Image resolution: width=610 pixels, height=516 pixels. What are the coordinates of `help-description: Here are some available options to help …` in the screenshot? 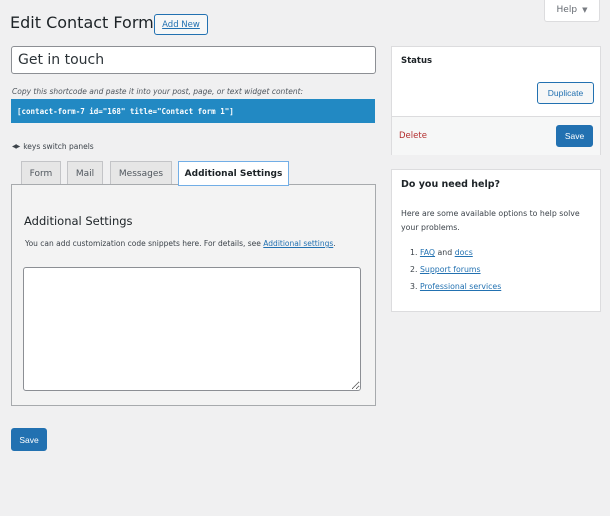 It's located at (490, 220).